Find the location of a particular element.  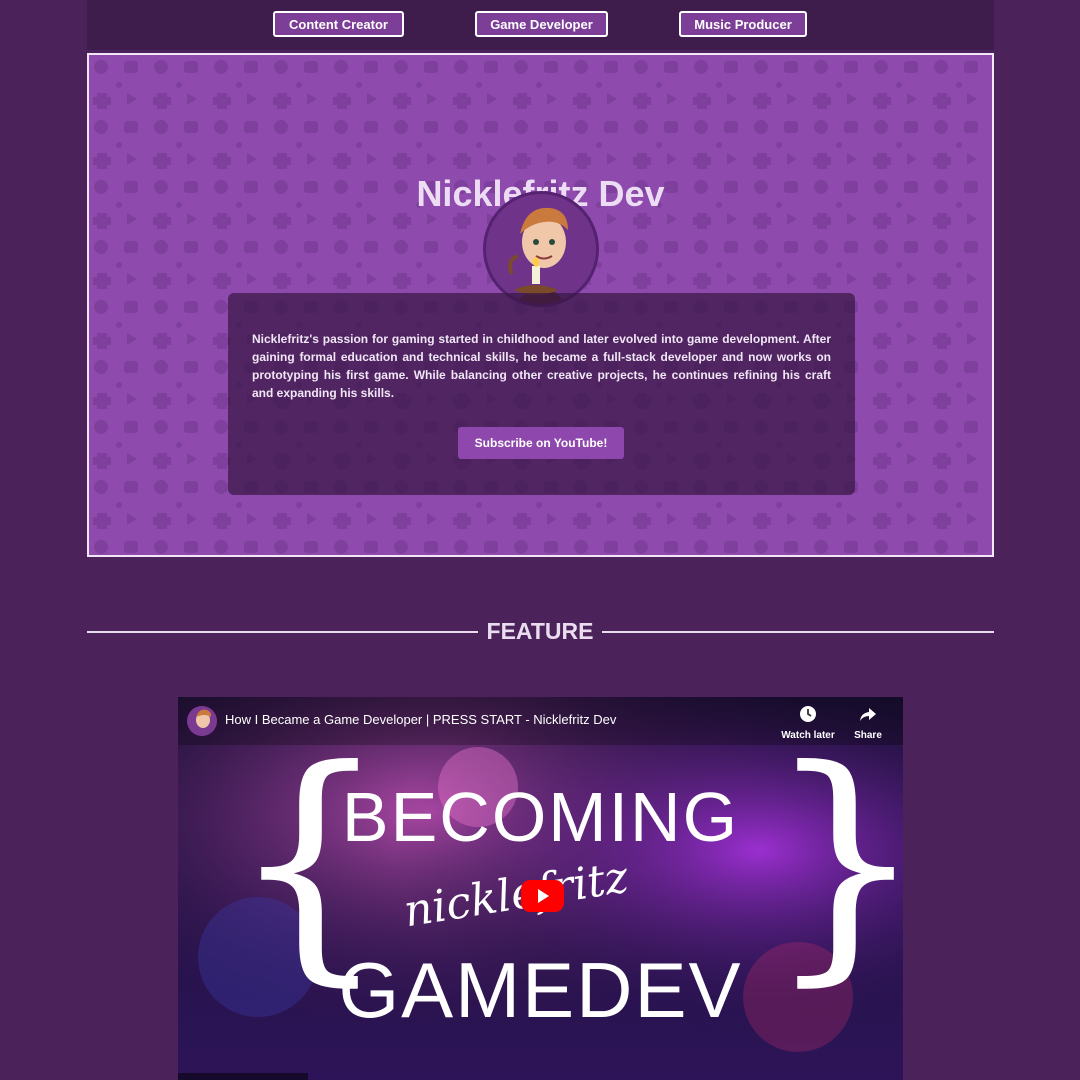

nav-music-producer-button: Music Producer is located at coordinates (743, 24).